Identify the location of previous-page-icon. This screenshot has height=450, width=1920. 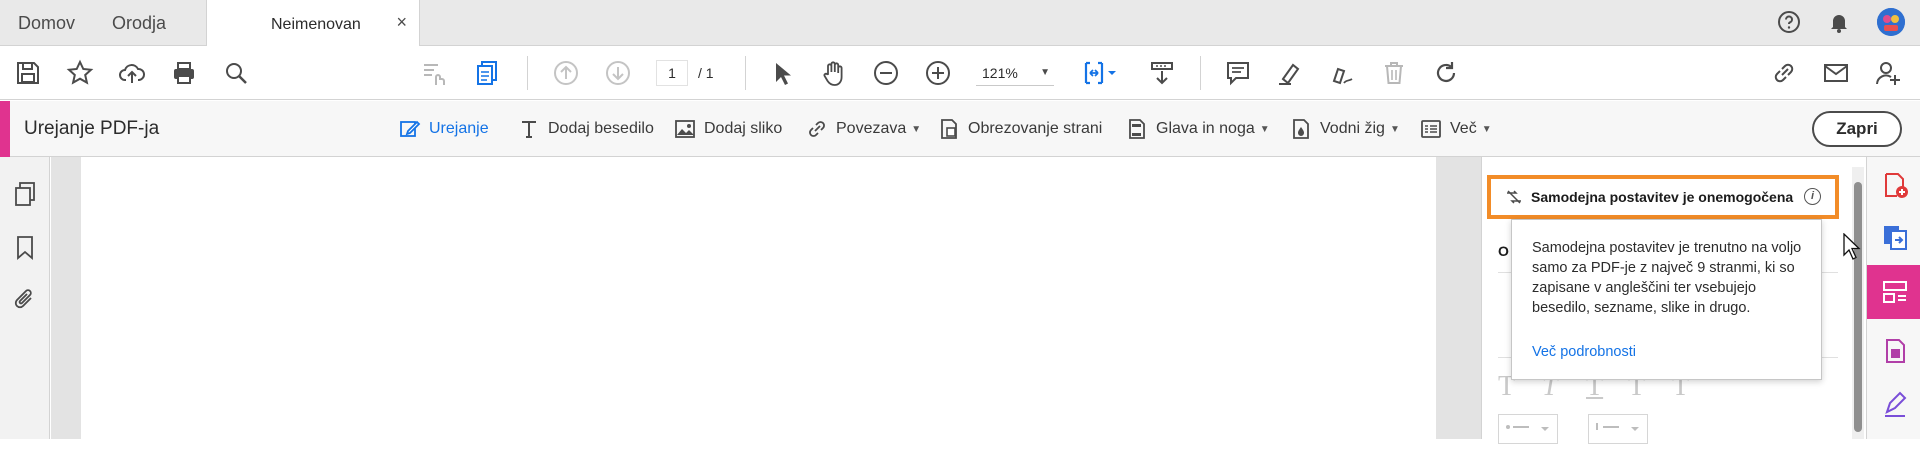
(566, 73).